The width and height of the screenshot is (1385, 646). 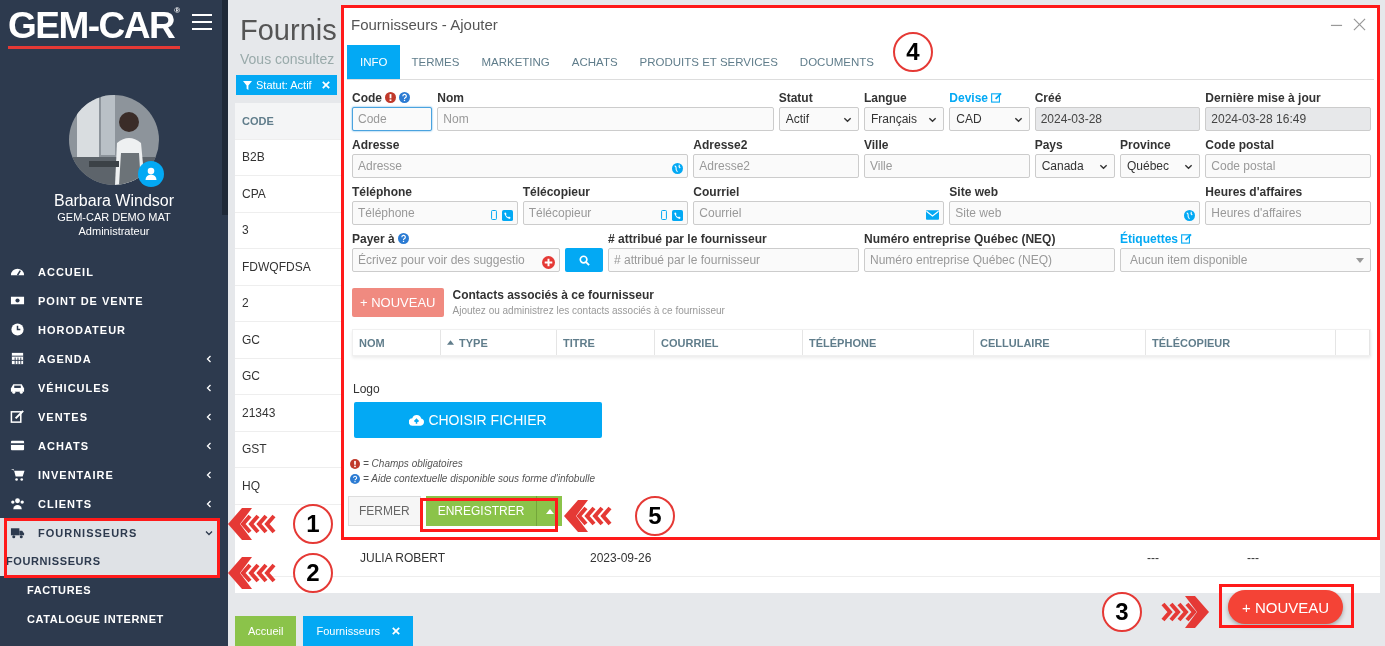 What do you see at coordinates (110, 590) in the screenshot?
I see `sidebar-subitem: FACTURES` at bounding box center [110, 590].